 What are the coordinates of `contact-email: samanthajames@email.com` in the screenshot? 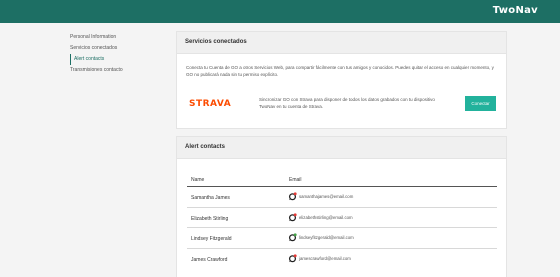 It's located at (326, 196).